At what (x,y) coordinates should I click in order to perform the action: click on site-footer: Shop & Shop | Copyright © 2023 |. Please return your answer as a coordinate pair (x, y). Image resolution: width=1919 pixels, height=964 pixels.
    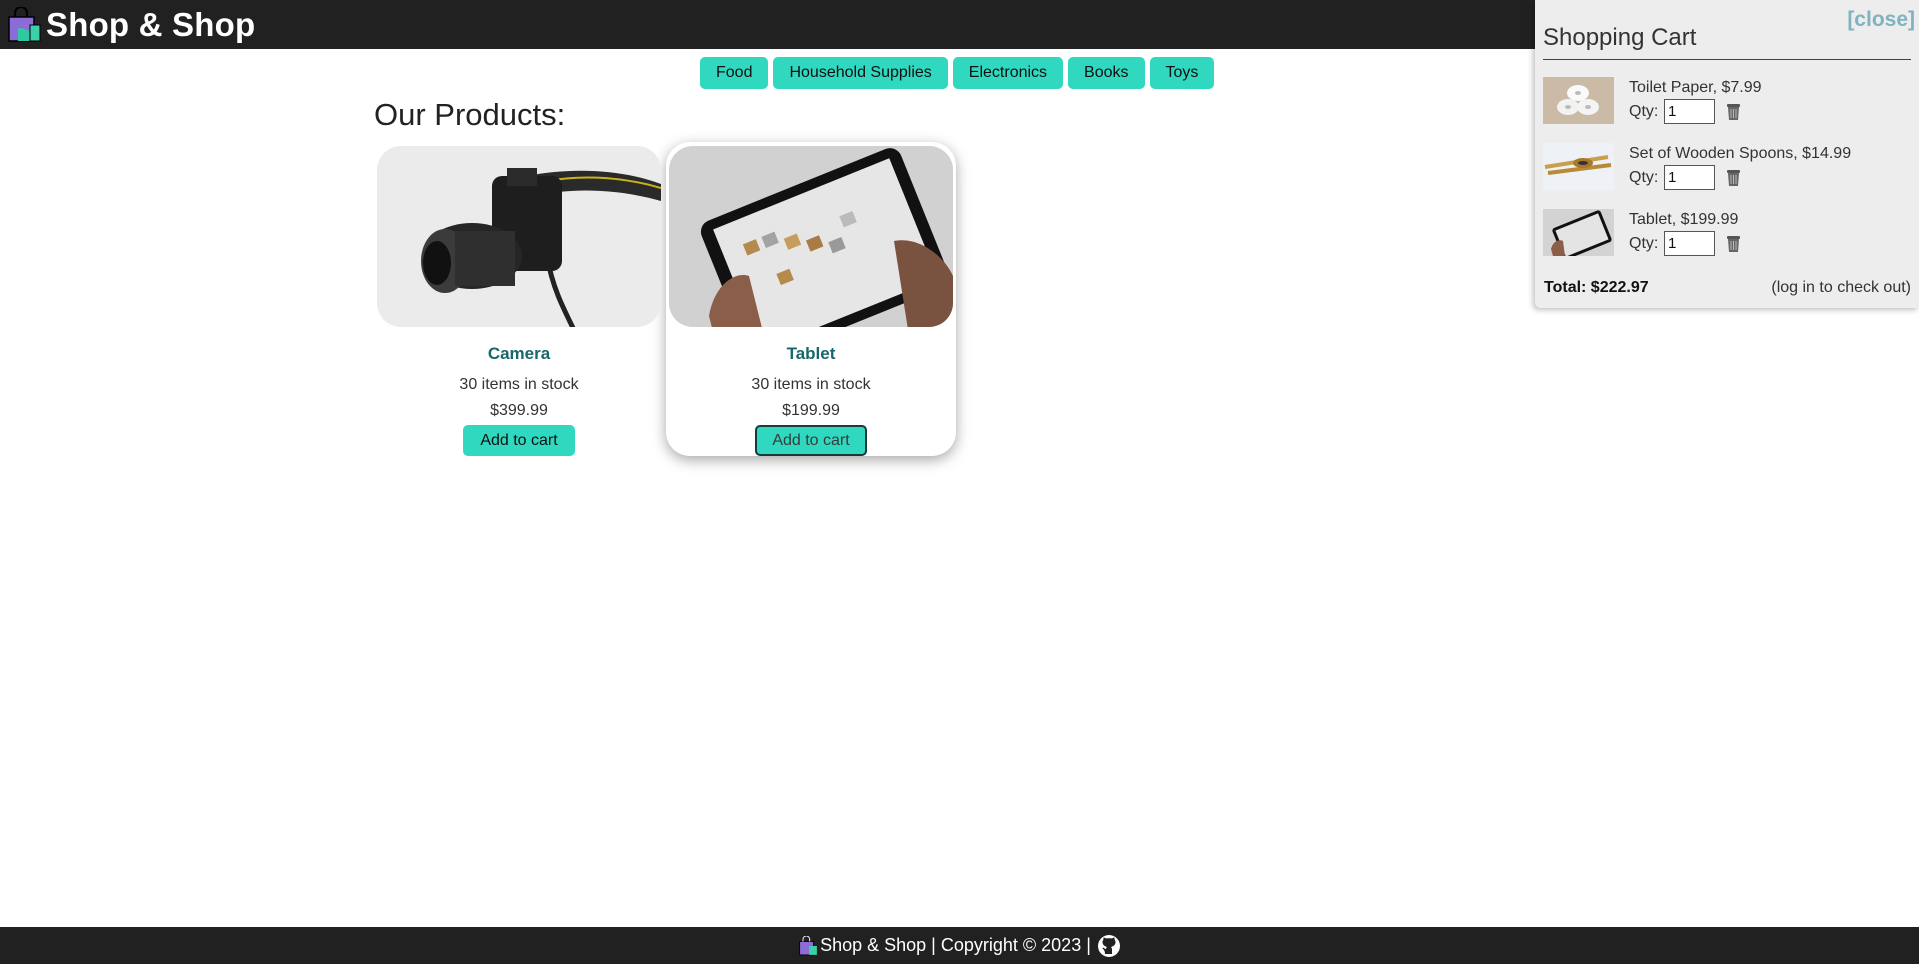
    Looking at the image, I should click on (959, 945).